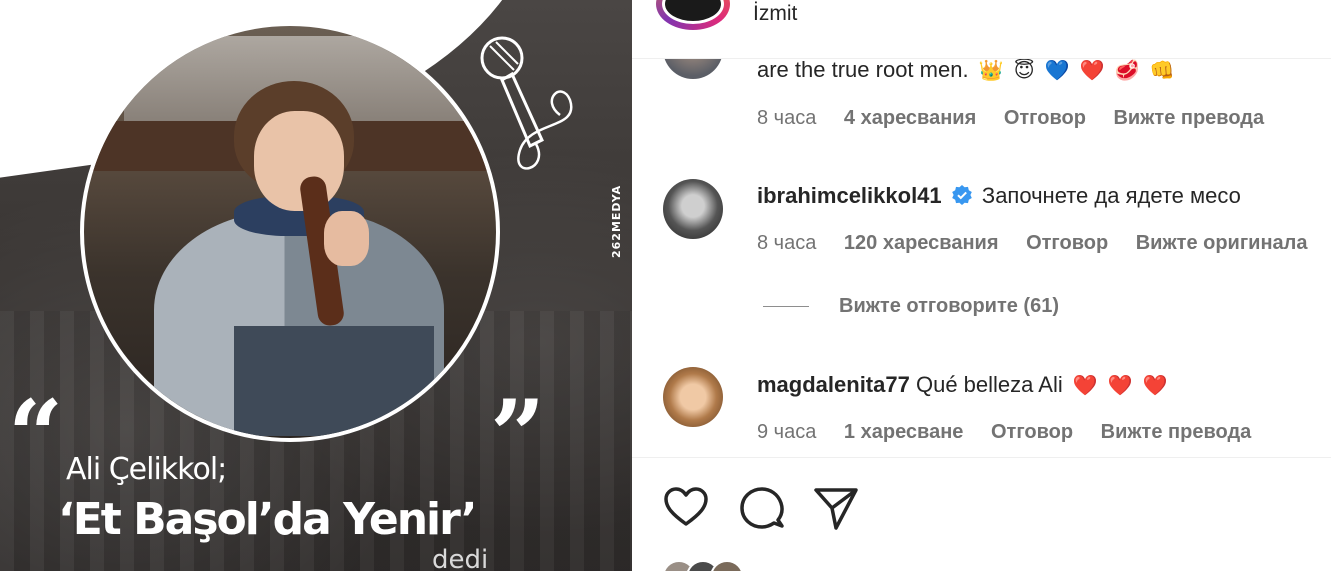 The height and width of the screenshot is (571, 1331). I want to click on microphone-icon, so click(526, 103).